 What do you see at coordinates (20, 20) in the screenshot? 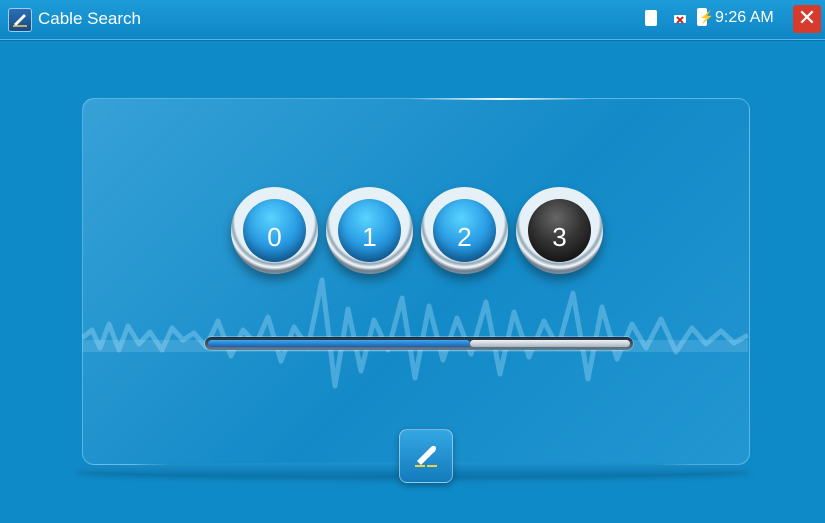
I see `cable-search-icon` at bounding box center [20, 20].